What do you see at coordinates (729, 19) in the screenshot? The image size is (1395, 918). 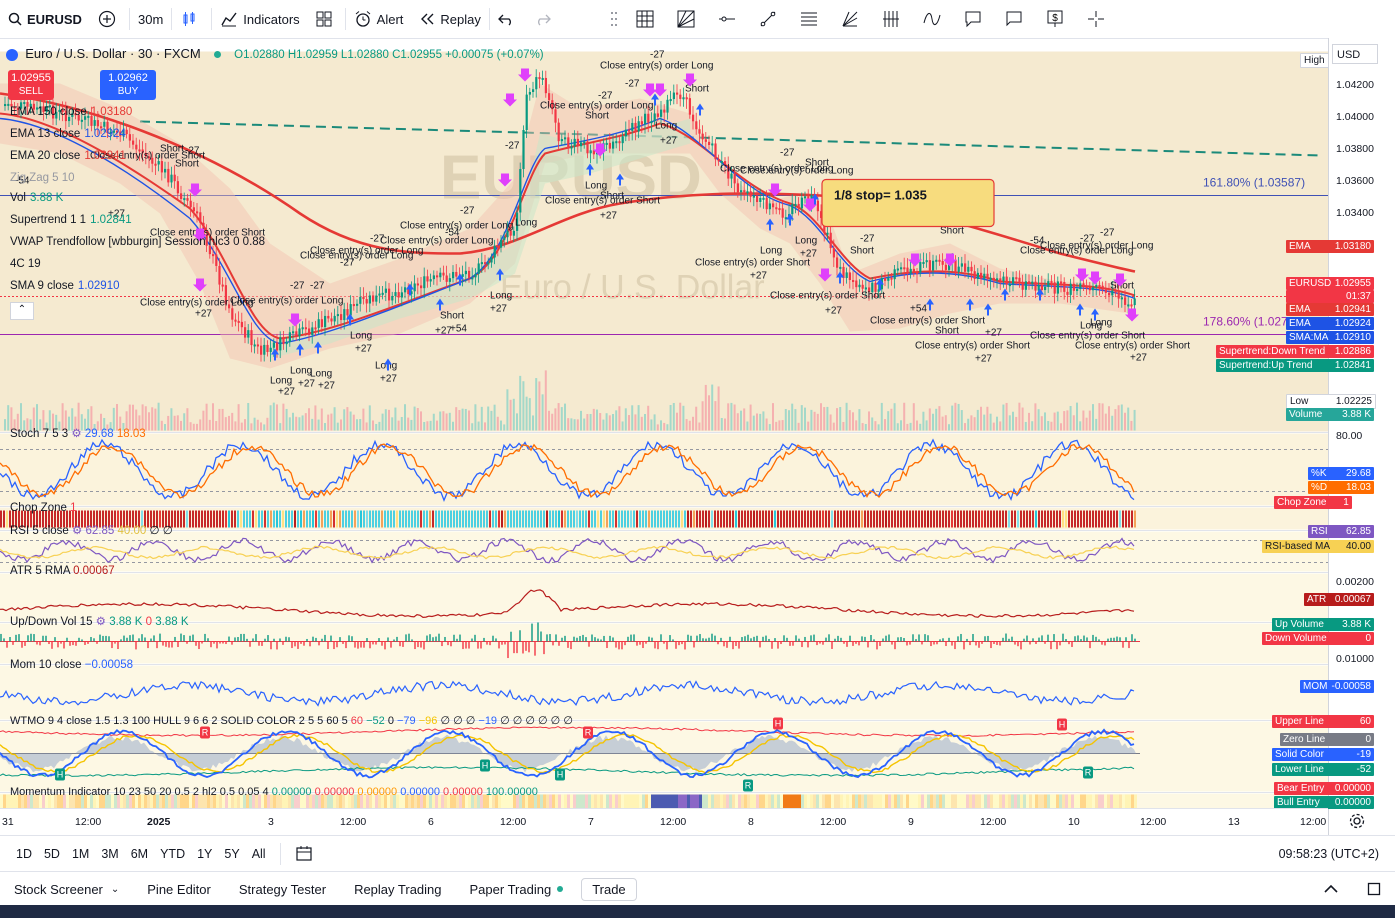 I see `horizontal-ray-button` at bounding box center [729, 19].